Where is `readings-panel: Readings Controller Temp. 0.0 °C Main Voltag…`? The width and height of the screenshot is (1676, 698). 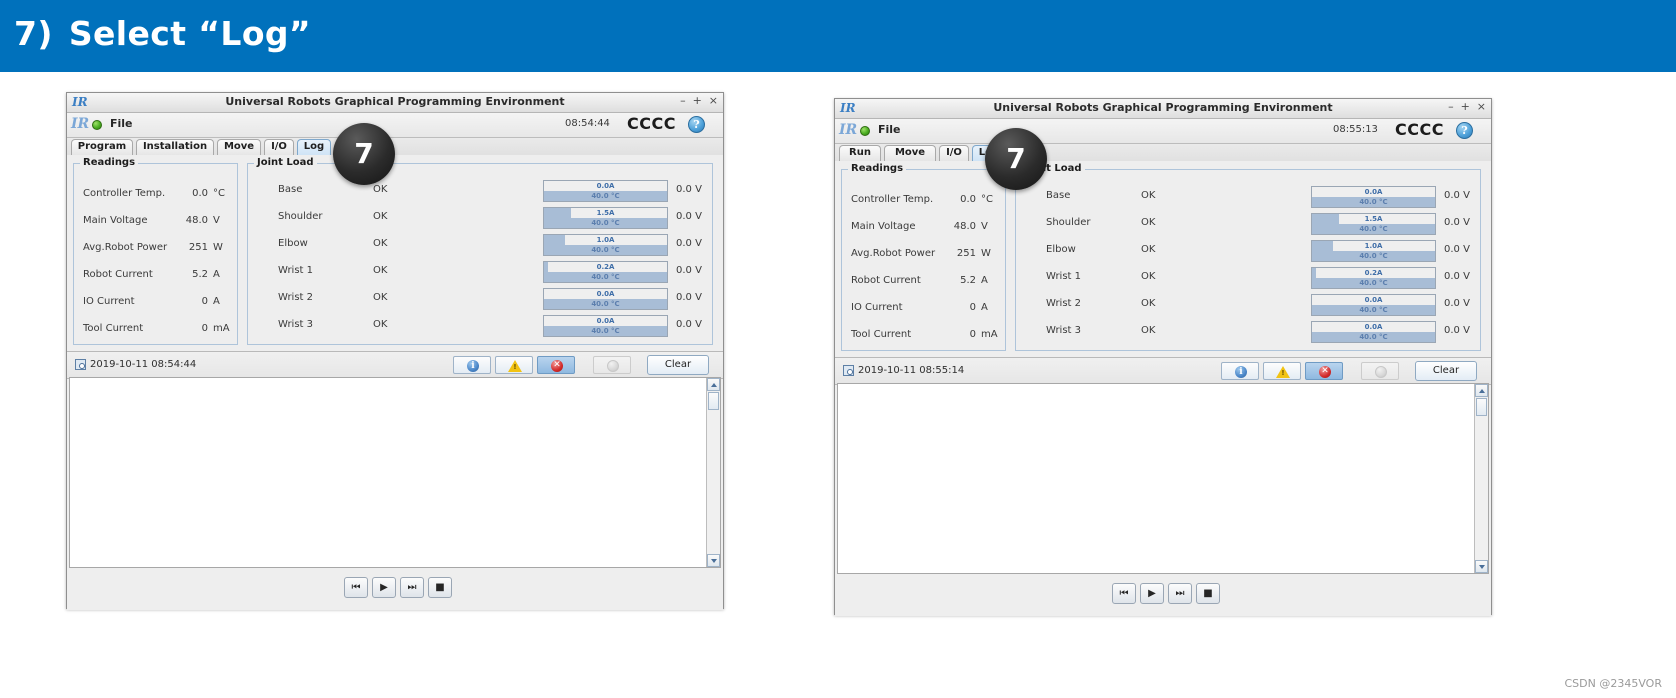 readings-panel: Readings Controller Temp. 0.0 °C Main Voltag… is located at coordinates (923, 257).